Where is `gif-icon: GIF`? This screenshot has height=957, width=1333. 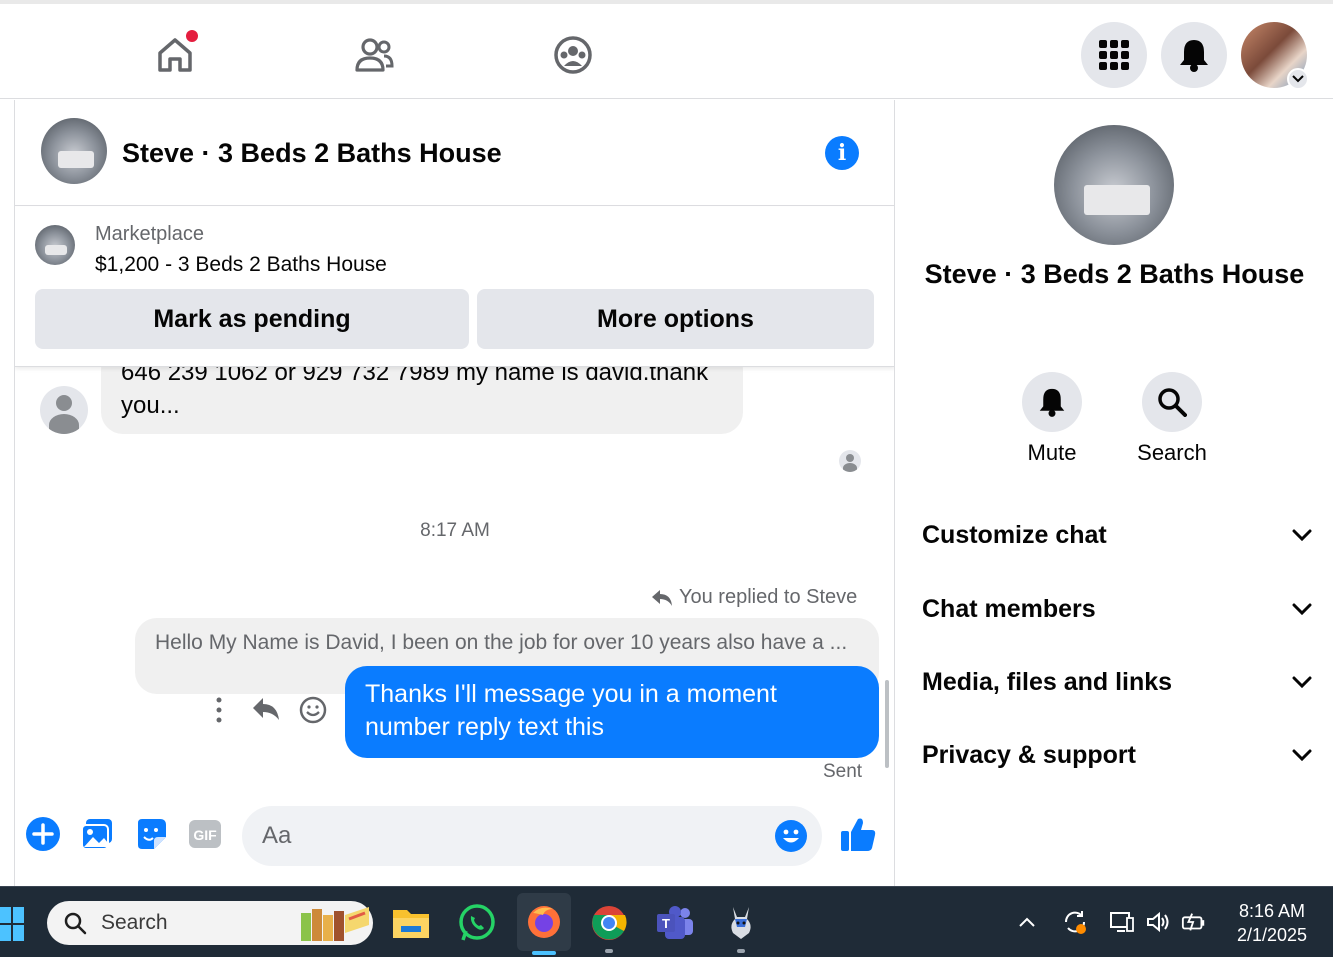
gif-icon: GIF is located at coordinates (205, 834).